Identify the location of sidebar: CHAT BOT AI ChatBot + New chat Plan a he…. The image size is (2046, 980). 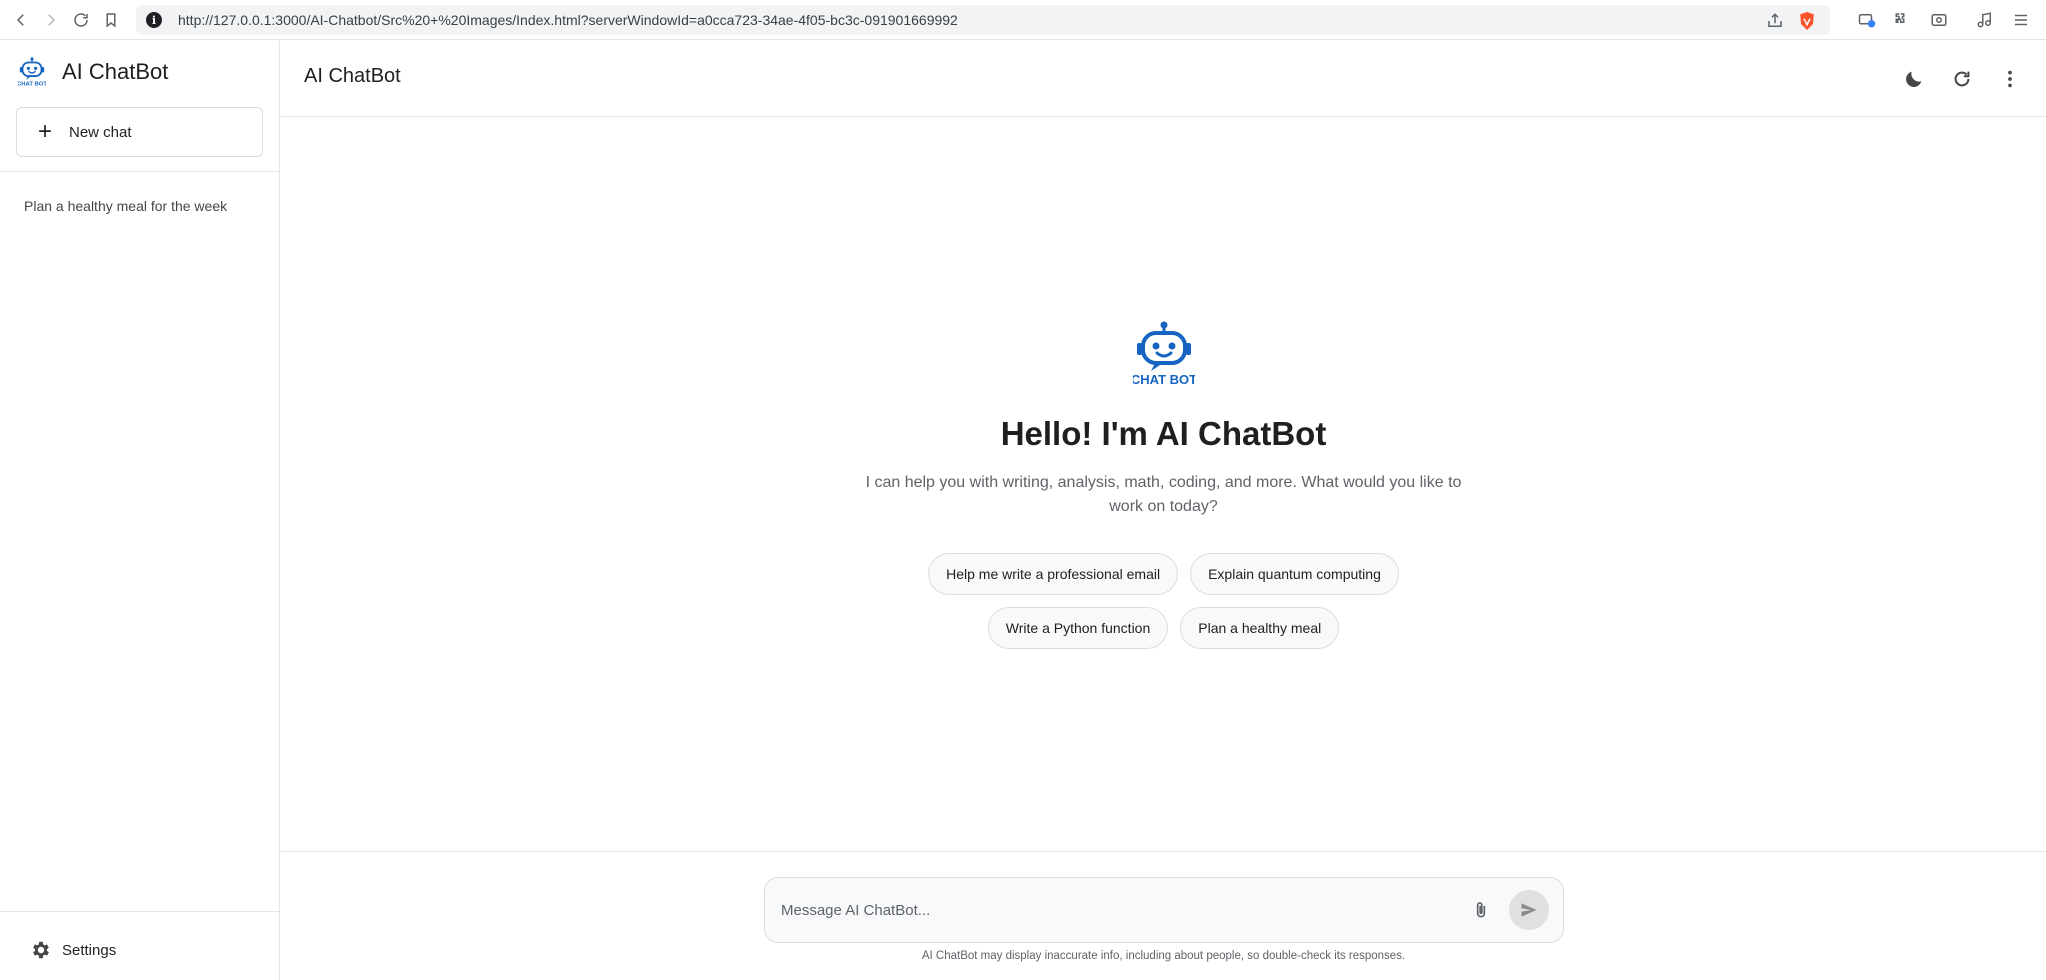
(140, 510).